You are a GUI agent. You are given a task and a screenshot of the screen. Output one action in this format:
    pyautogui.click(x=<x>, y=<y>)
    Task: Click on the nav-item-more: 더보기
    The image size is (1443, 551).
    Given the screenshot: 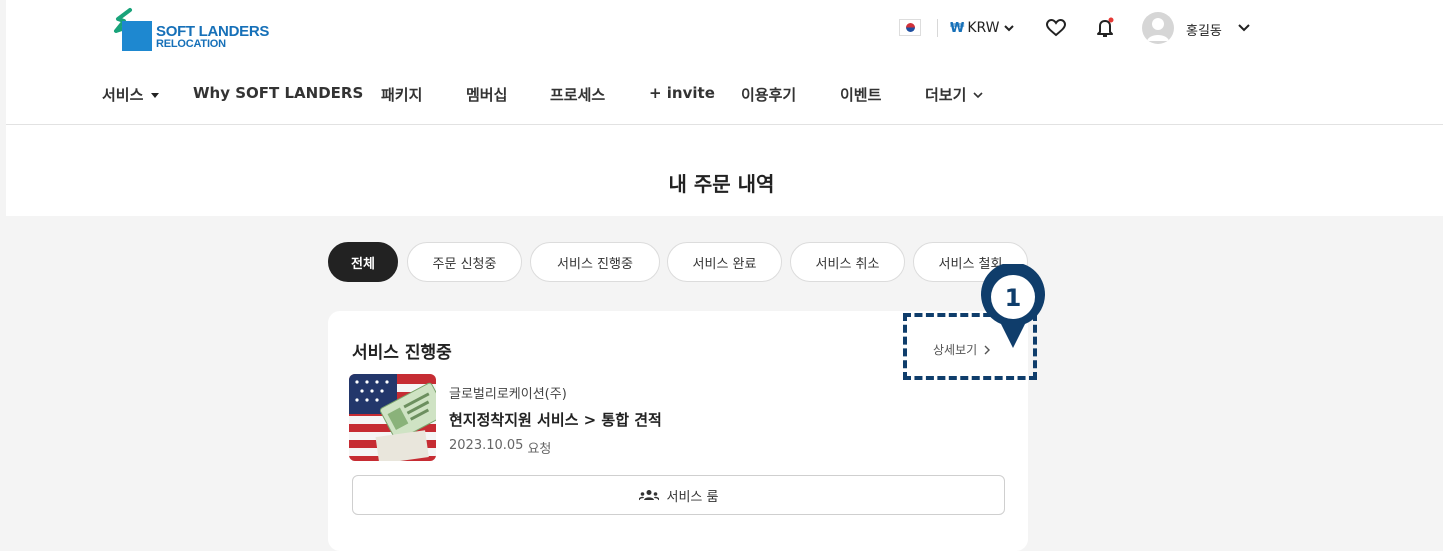 What is the action you would take?
    pyautogui.click(x=954, y=94)
    